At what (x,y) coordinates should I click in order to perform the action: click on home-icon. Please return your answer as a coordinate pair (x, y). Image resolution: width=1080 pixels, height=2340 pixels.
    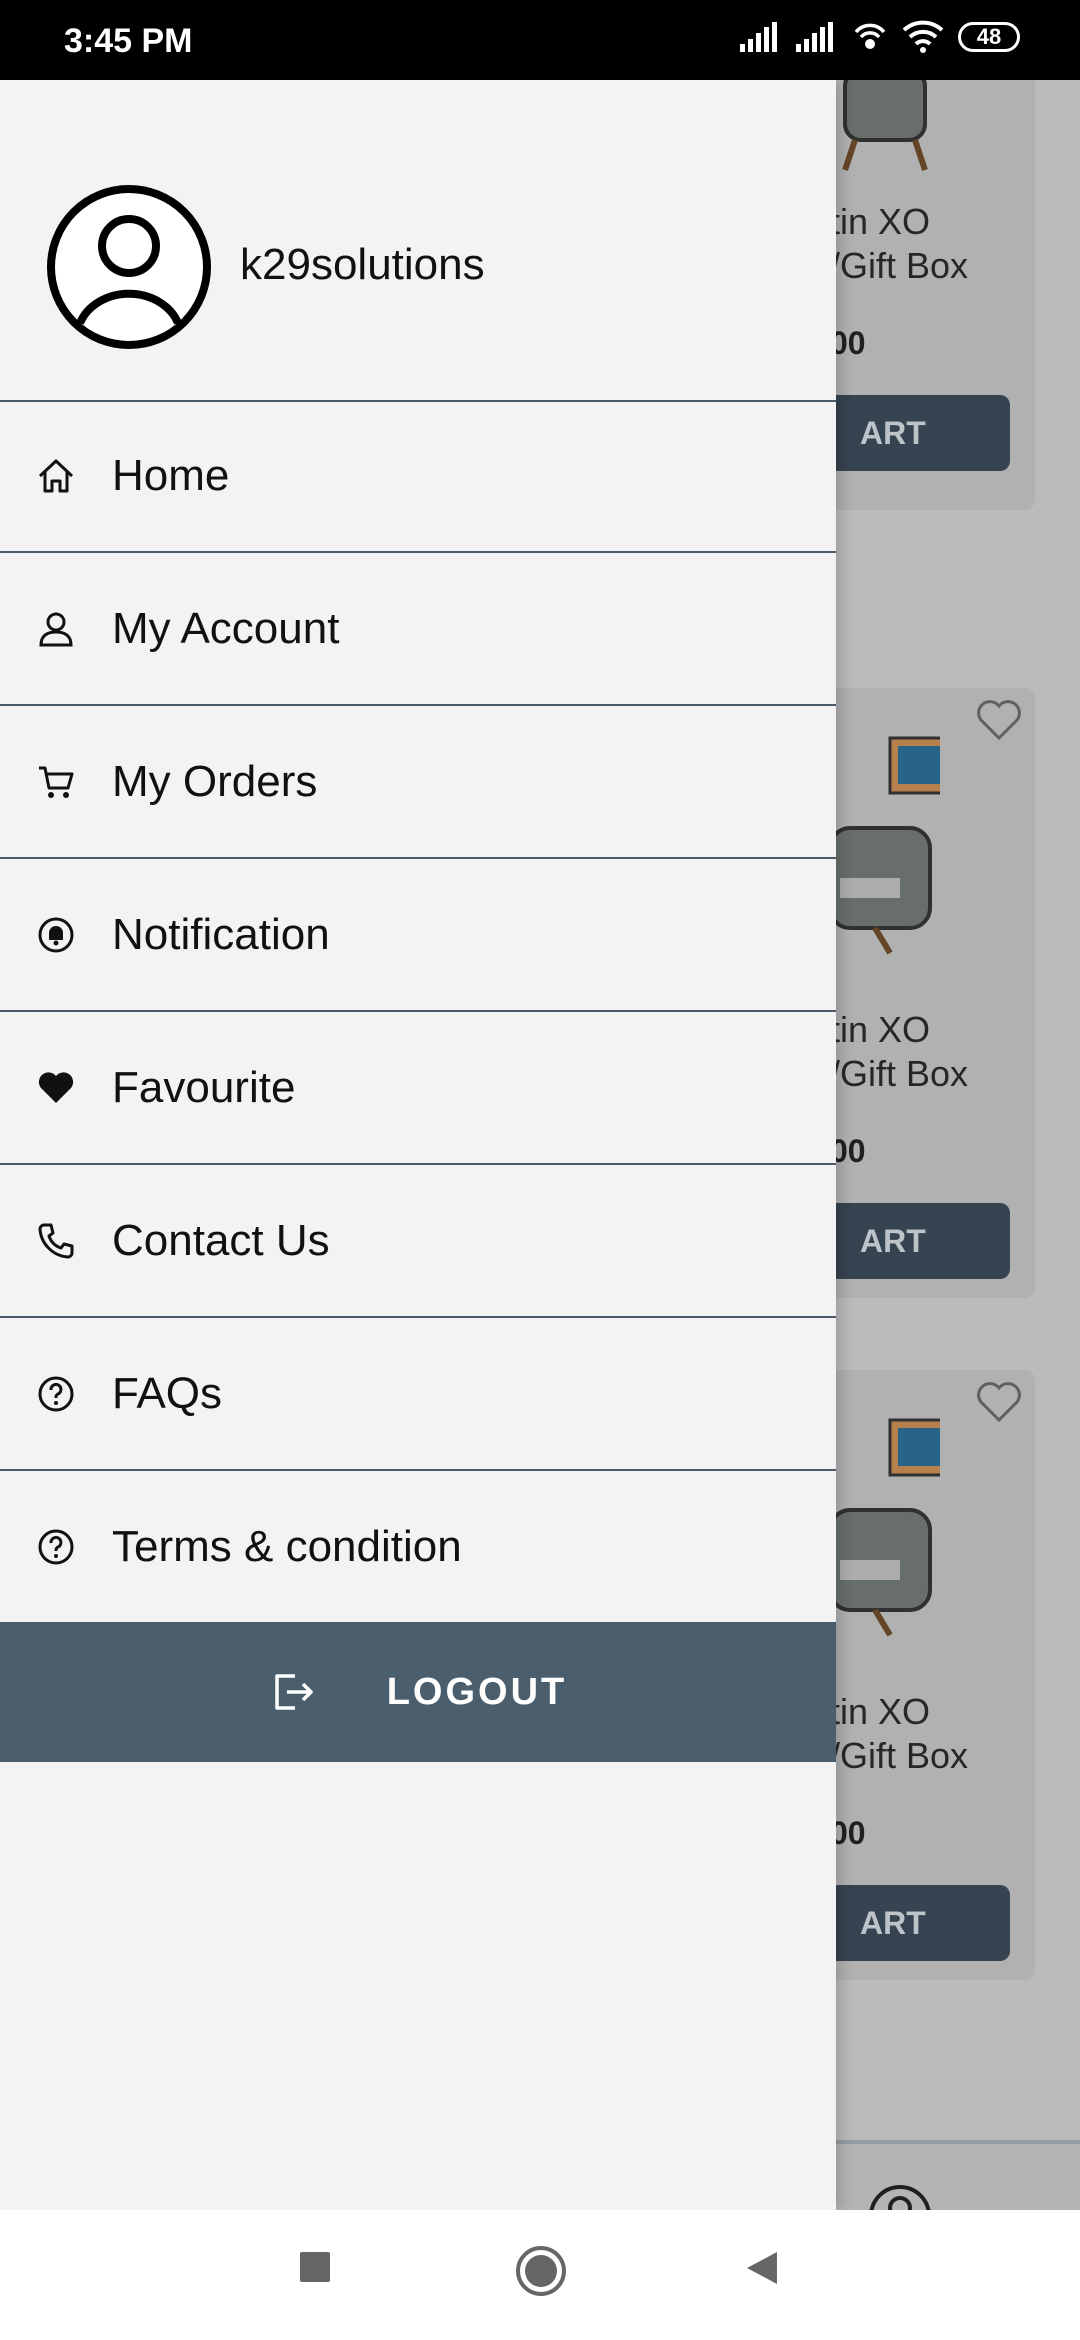
    Looking at the image, I should click on (56, 476).